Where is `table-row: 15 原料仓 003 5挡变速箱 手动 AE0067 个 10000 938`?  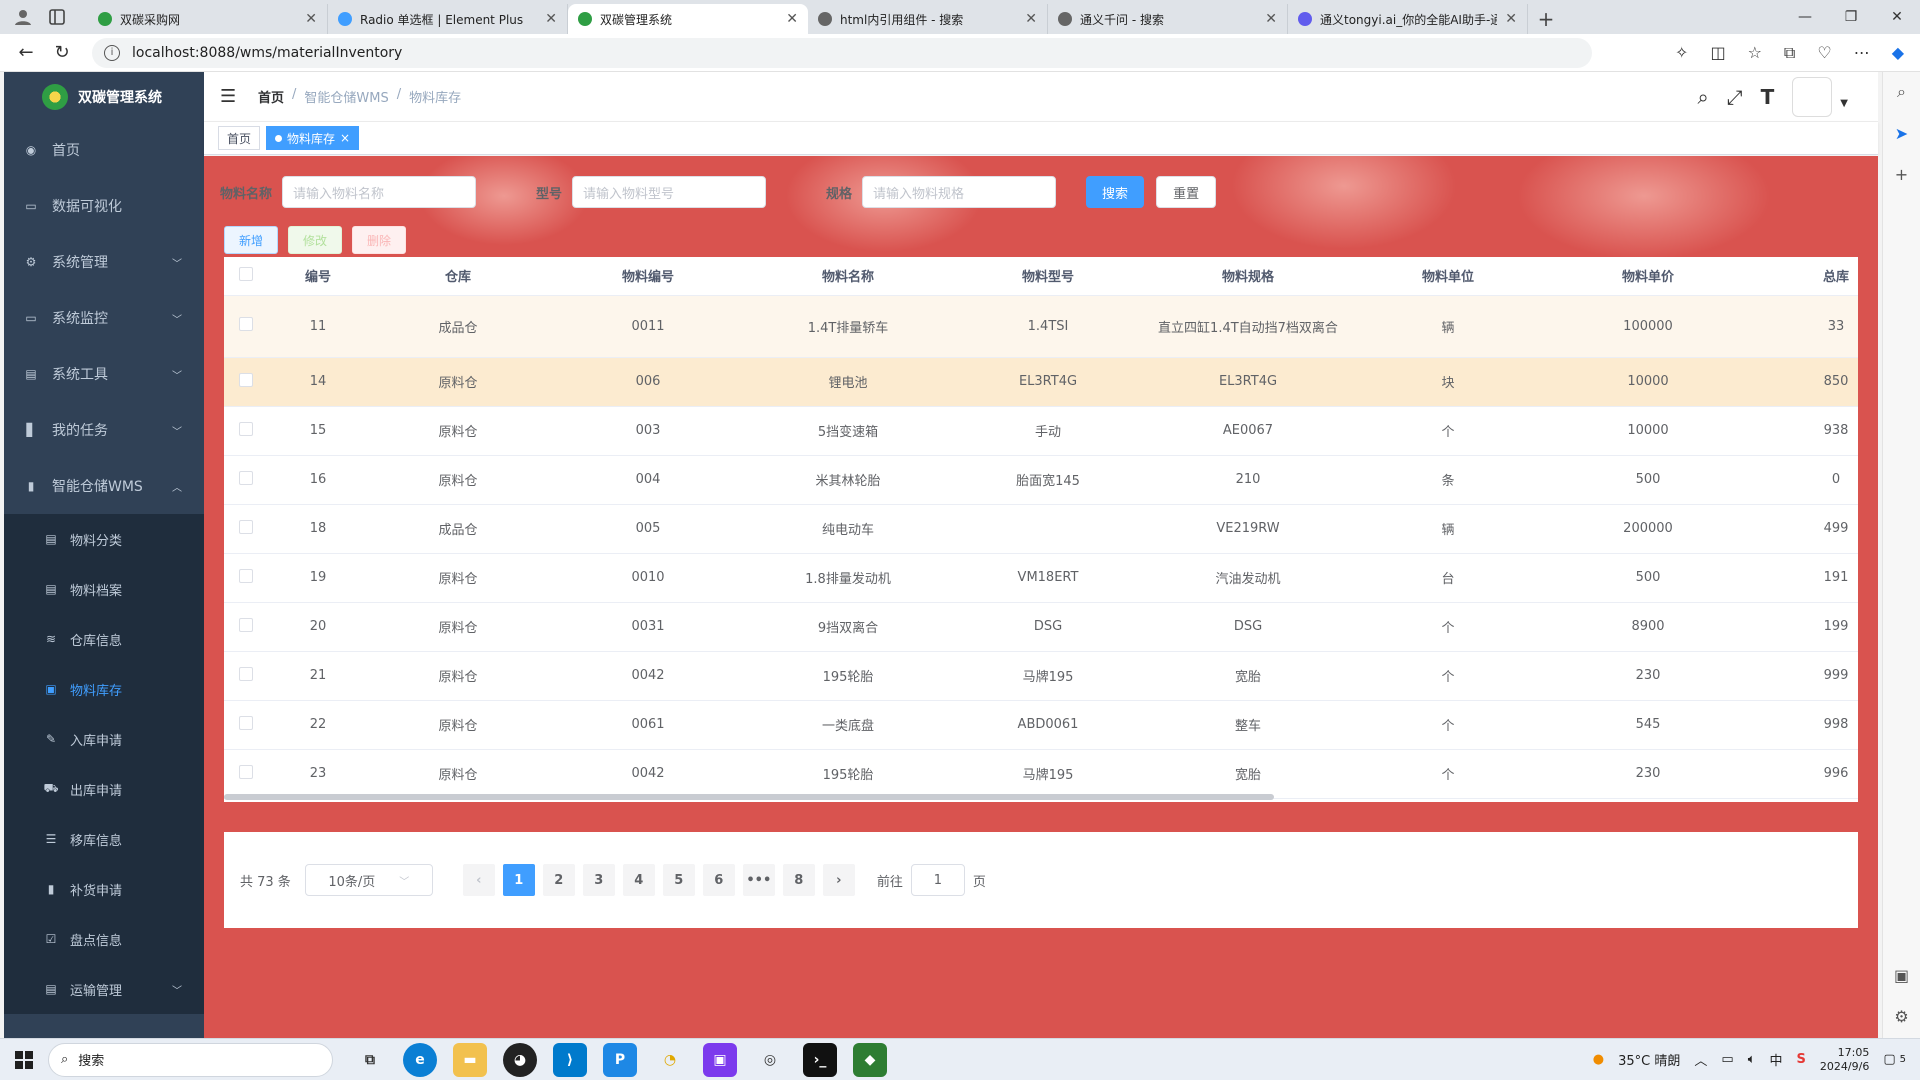 table-row: 15 原料仓 003 5挡变速箱 手动 AE0067 个 10000 938 is located at coordinates (1041, 431).